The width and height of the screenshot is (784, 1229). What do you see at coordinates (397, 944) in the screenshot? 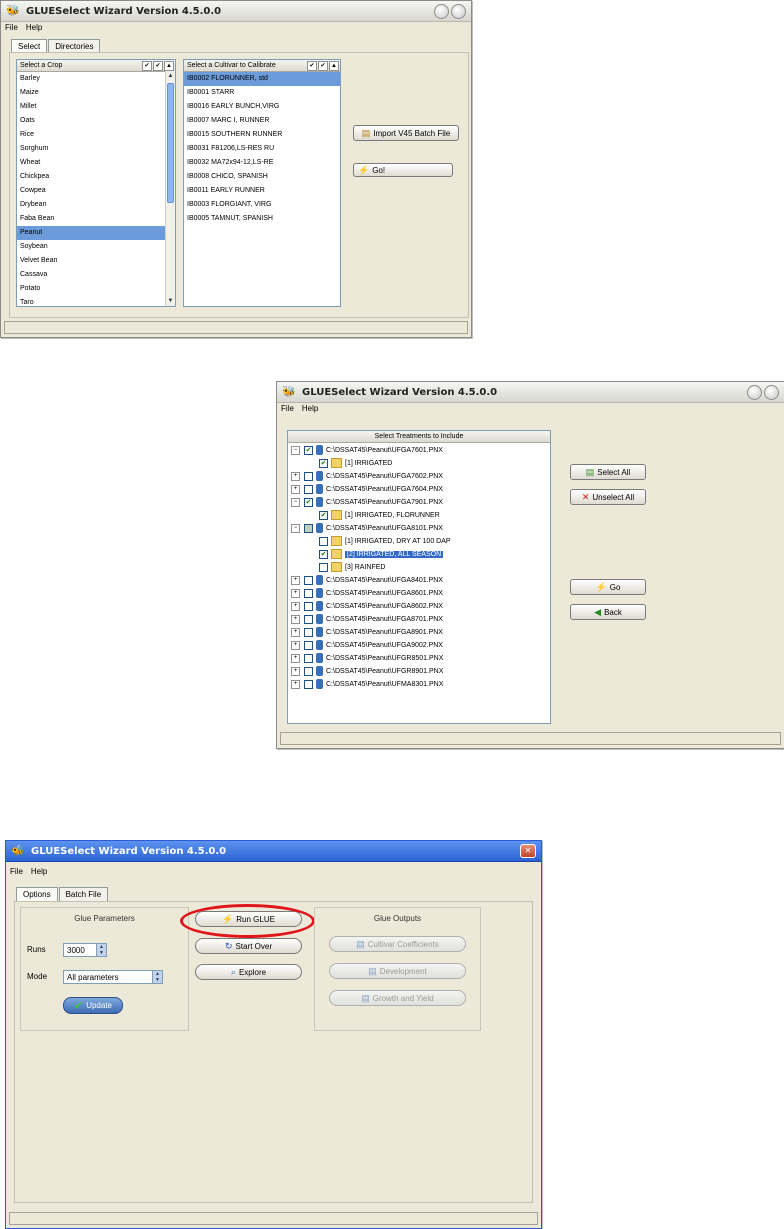
I see `cultivar-coefficients-button: ▤ Cultivar Coefficients` at bounding box center [397, 944].